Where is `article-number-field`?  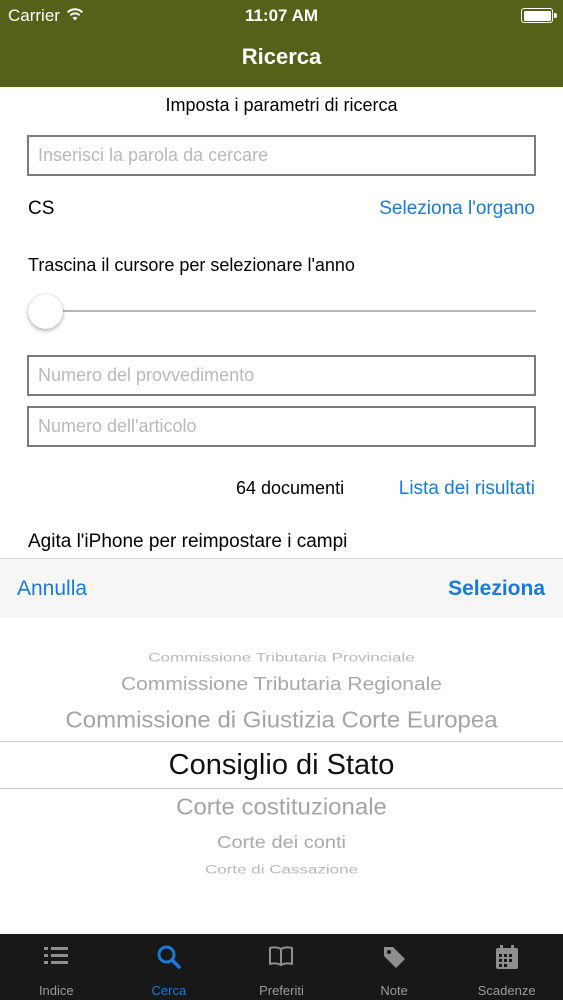 article-number-field is located at coordinates (281, 426).